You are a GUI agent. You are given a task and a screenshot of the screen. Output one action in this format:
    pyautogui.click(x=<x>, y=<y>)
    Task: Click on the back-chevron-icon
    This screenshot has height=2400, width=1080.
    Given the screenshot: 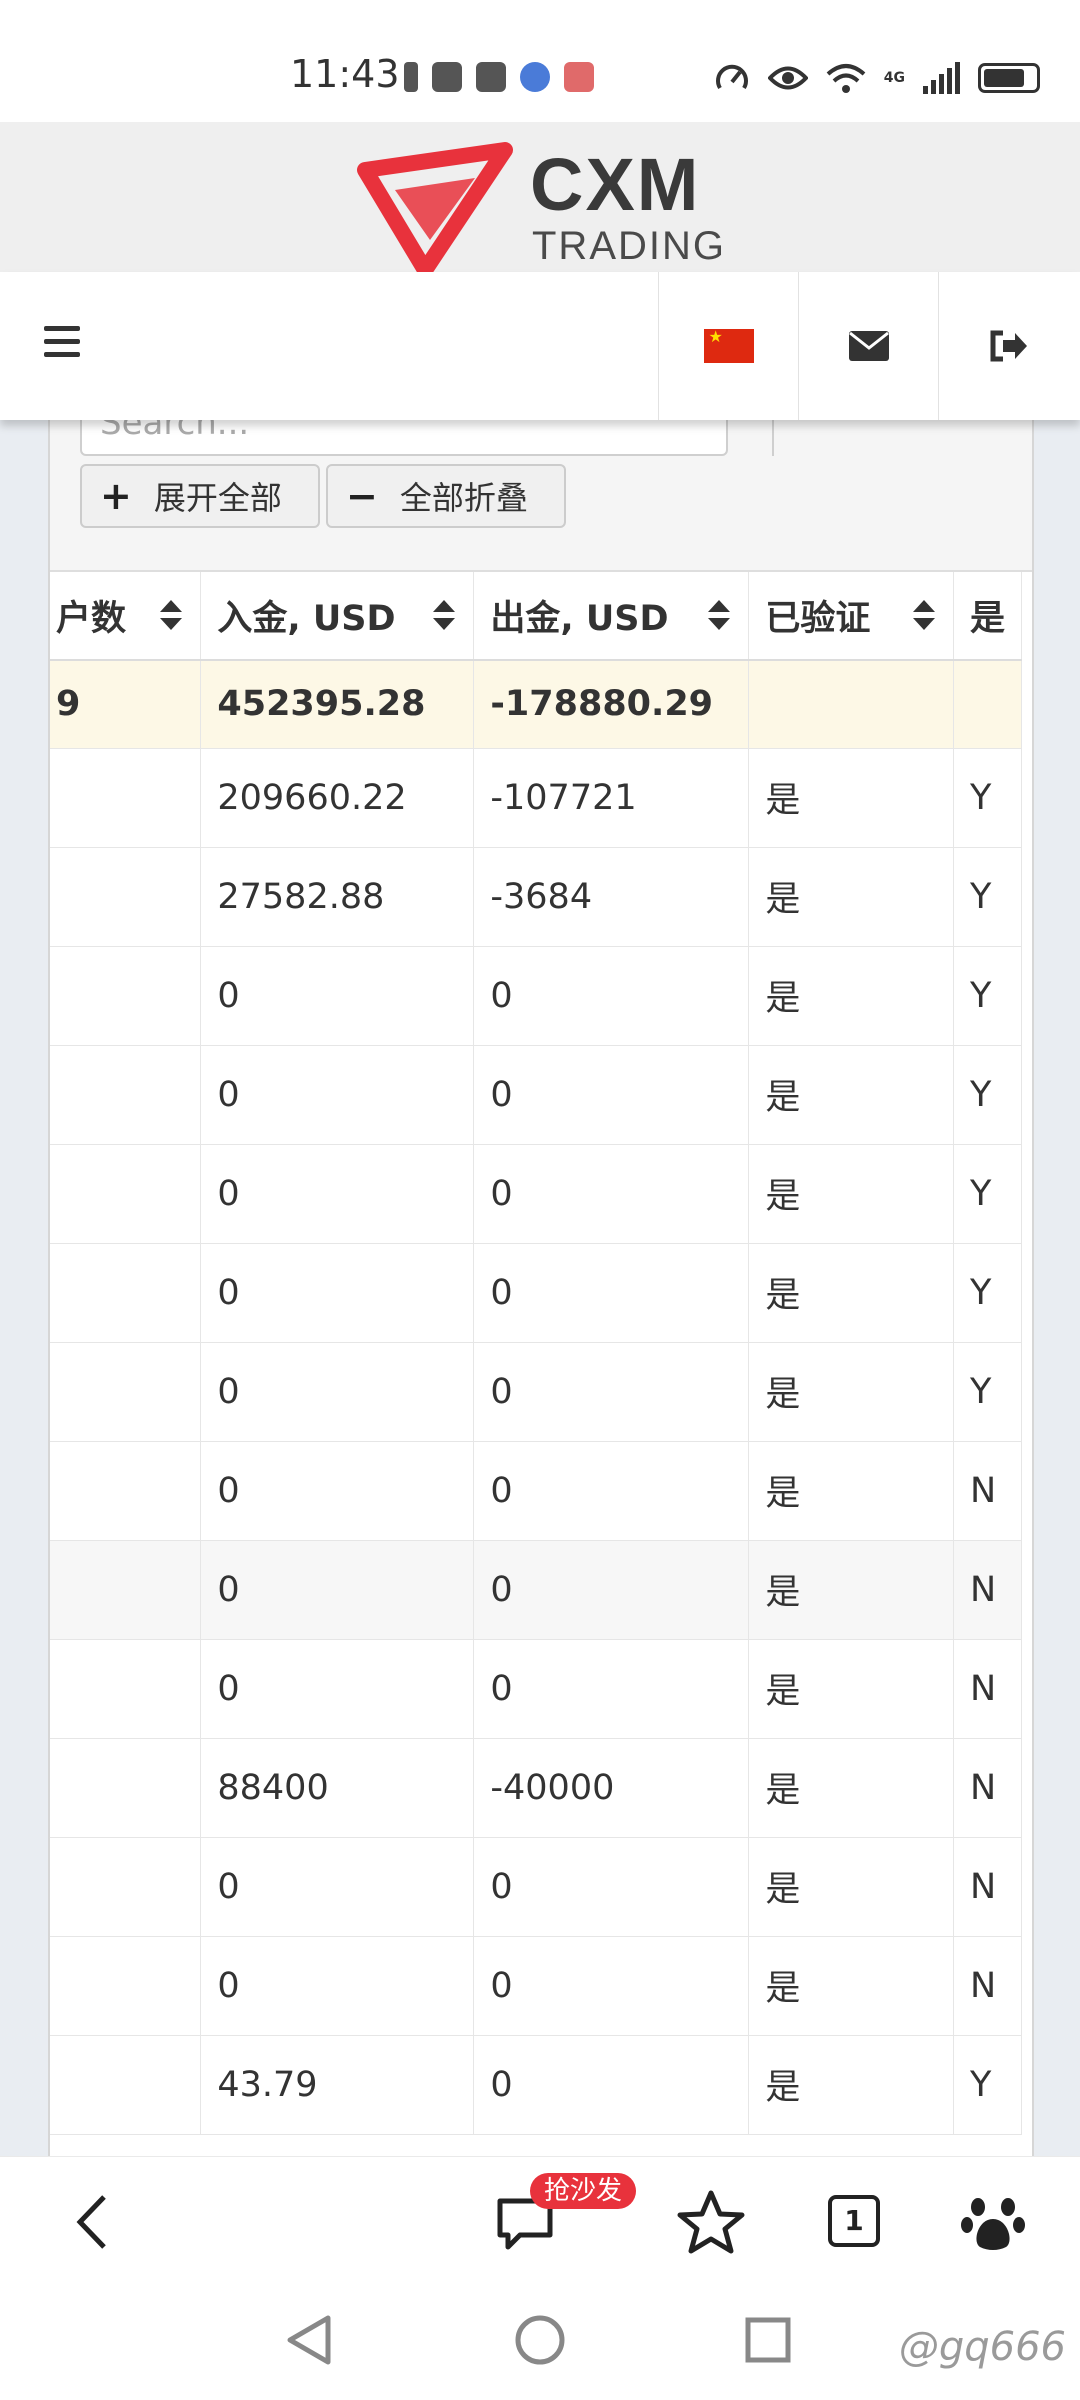 What is the action you would take?
    pyautogui.click(x=95, y=2222)
    